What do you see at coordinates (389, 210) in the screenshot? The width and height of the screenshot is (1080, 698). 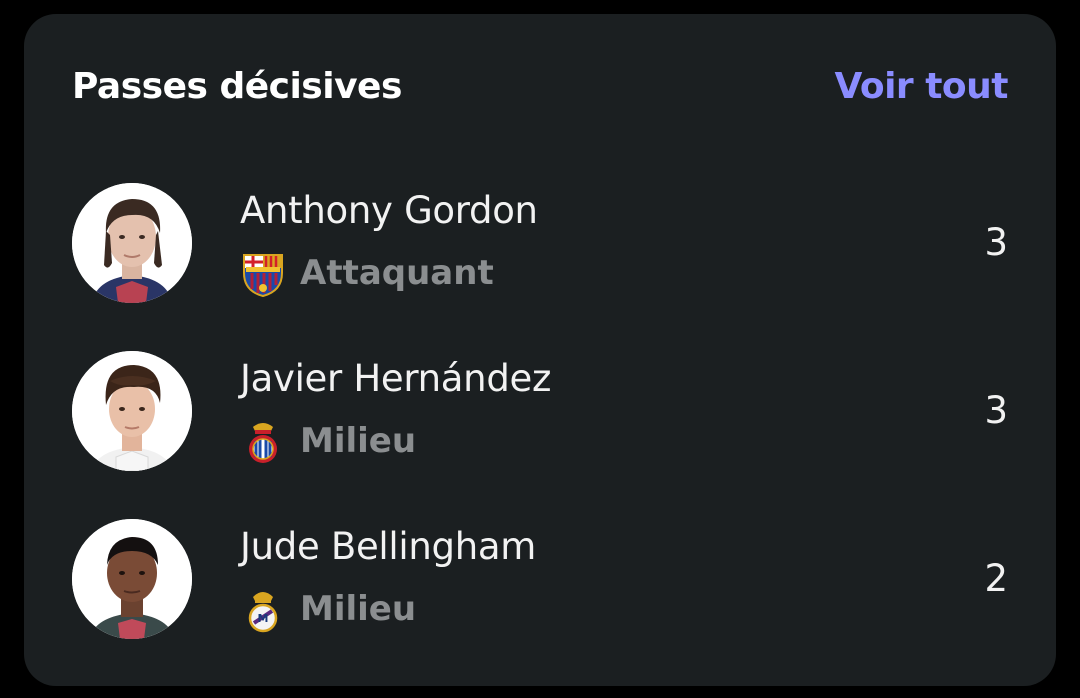 I see `player-name: Anthony Gordon` at bounding box center [389, 210].